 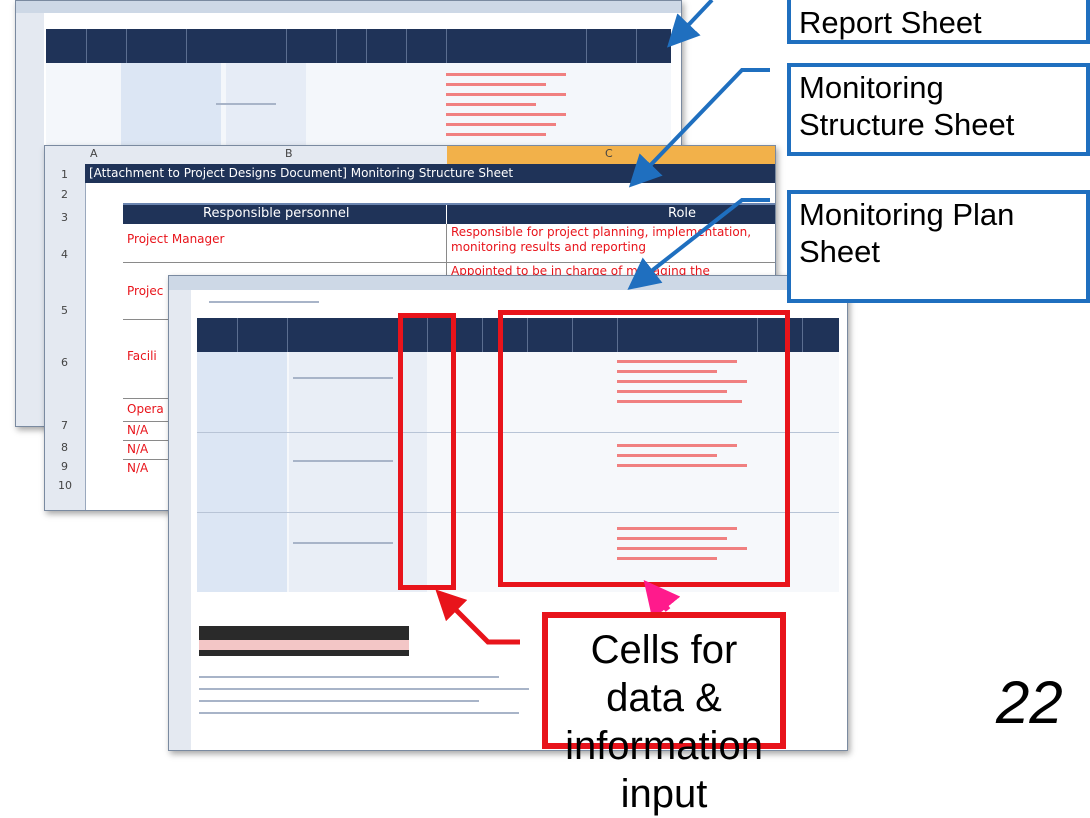 I want to click on personnel-project: Projec, so click(x=145, y=291).